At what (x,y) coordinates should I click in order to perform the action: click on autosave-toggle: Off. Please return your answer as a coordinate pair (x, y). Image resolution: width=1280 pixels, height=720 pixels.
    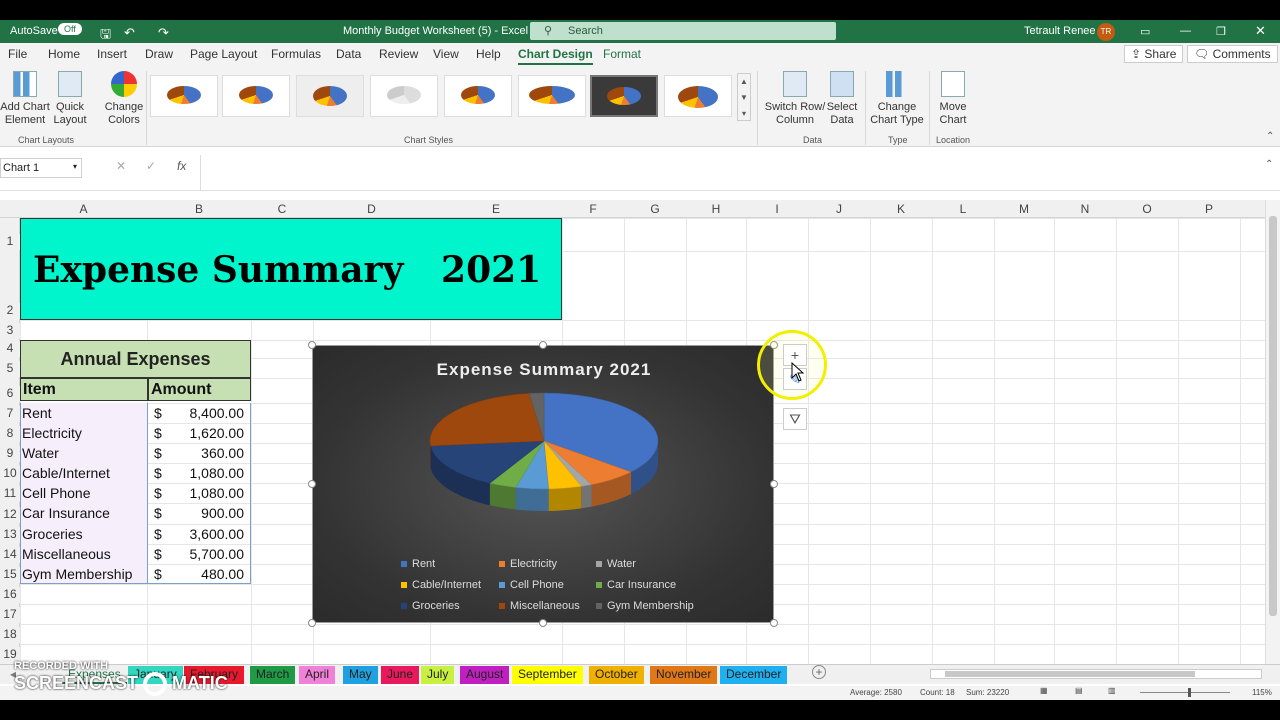
    Looking at the image, I should click on (70, 29).